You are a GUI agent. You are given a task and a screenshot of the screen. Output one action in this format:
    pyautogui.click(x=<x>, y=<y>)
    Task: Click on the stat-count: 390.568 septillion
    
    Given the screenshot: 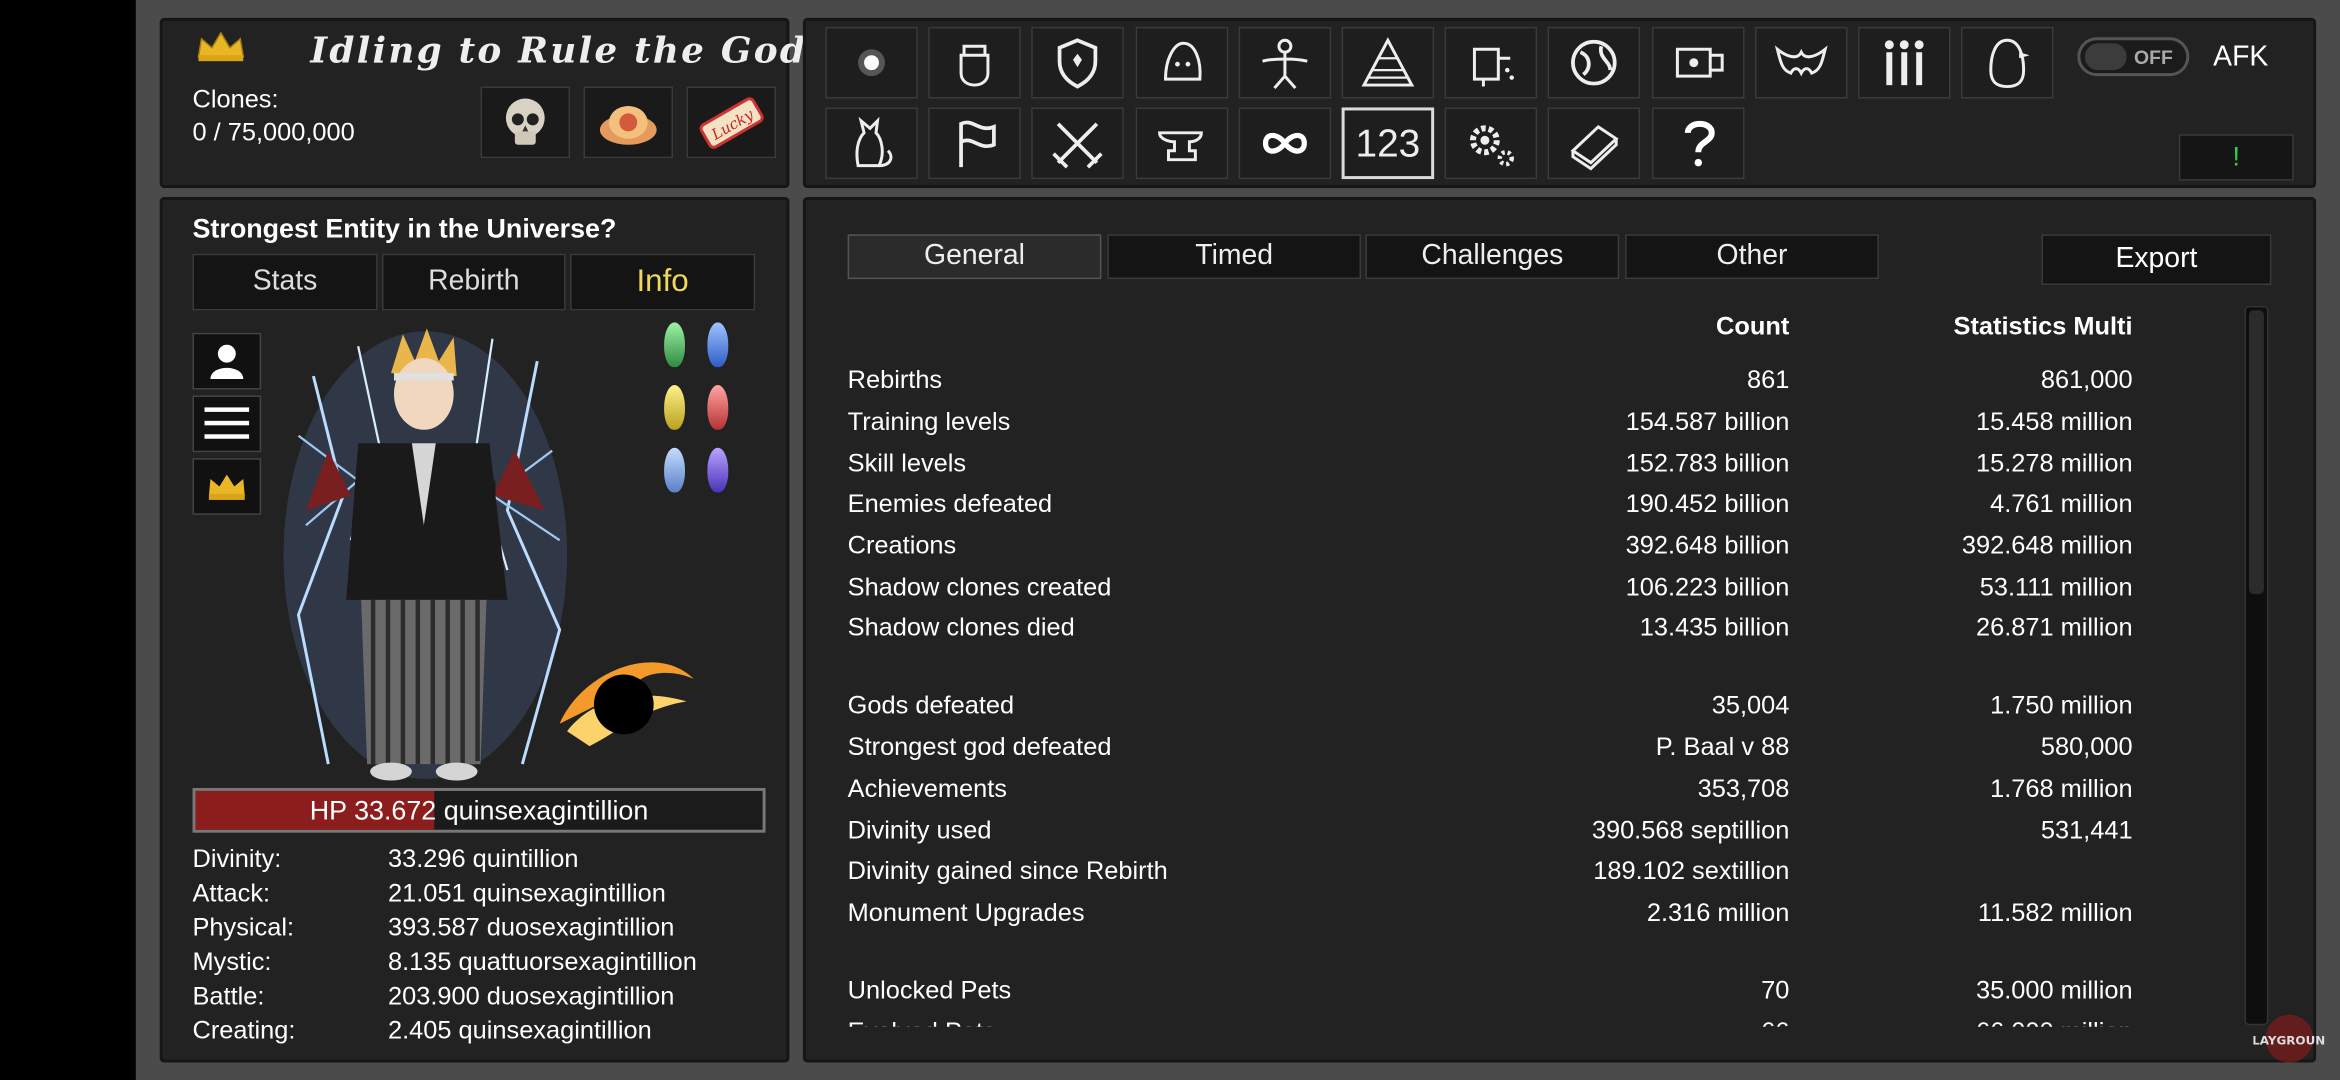 What is the action you would take?
    pyautogui.click(x=1690, y=830)
    